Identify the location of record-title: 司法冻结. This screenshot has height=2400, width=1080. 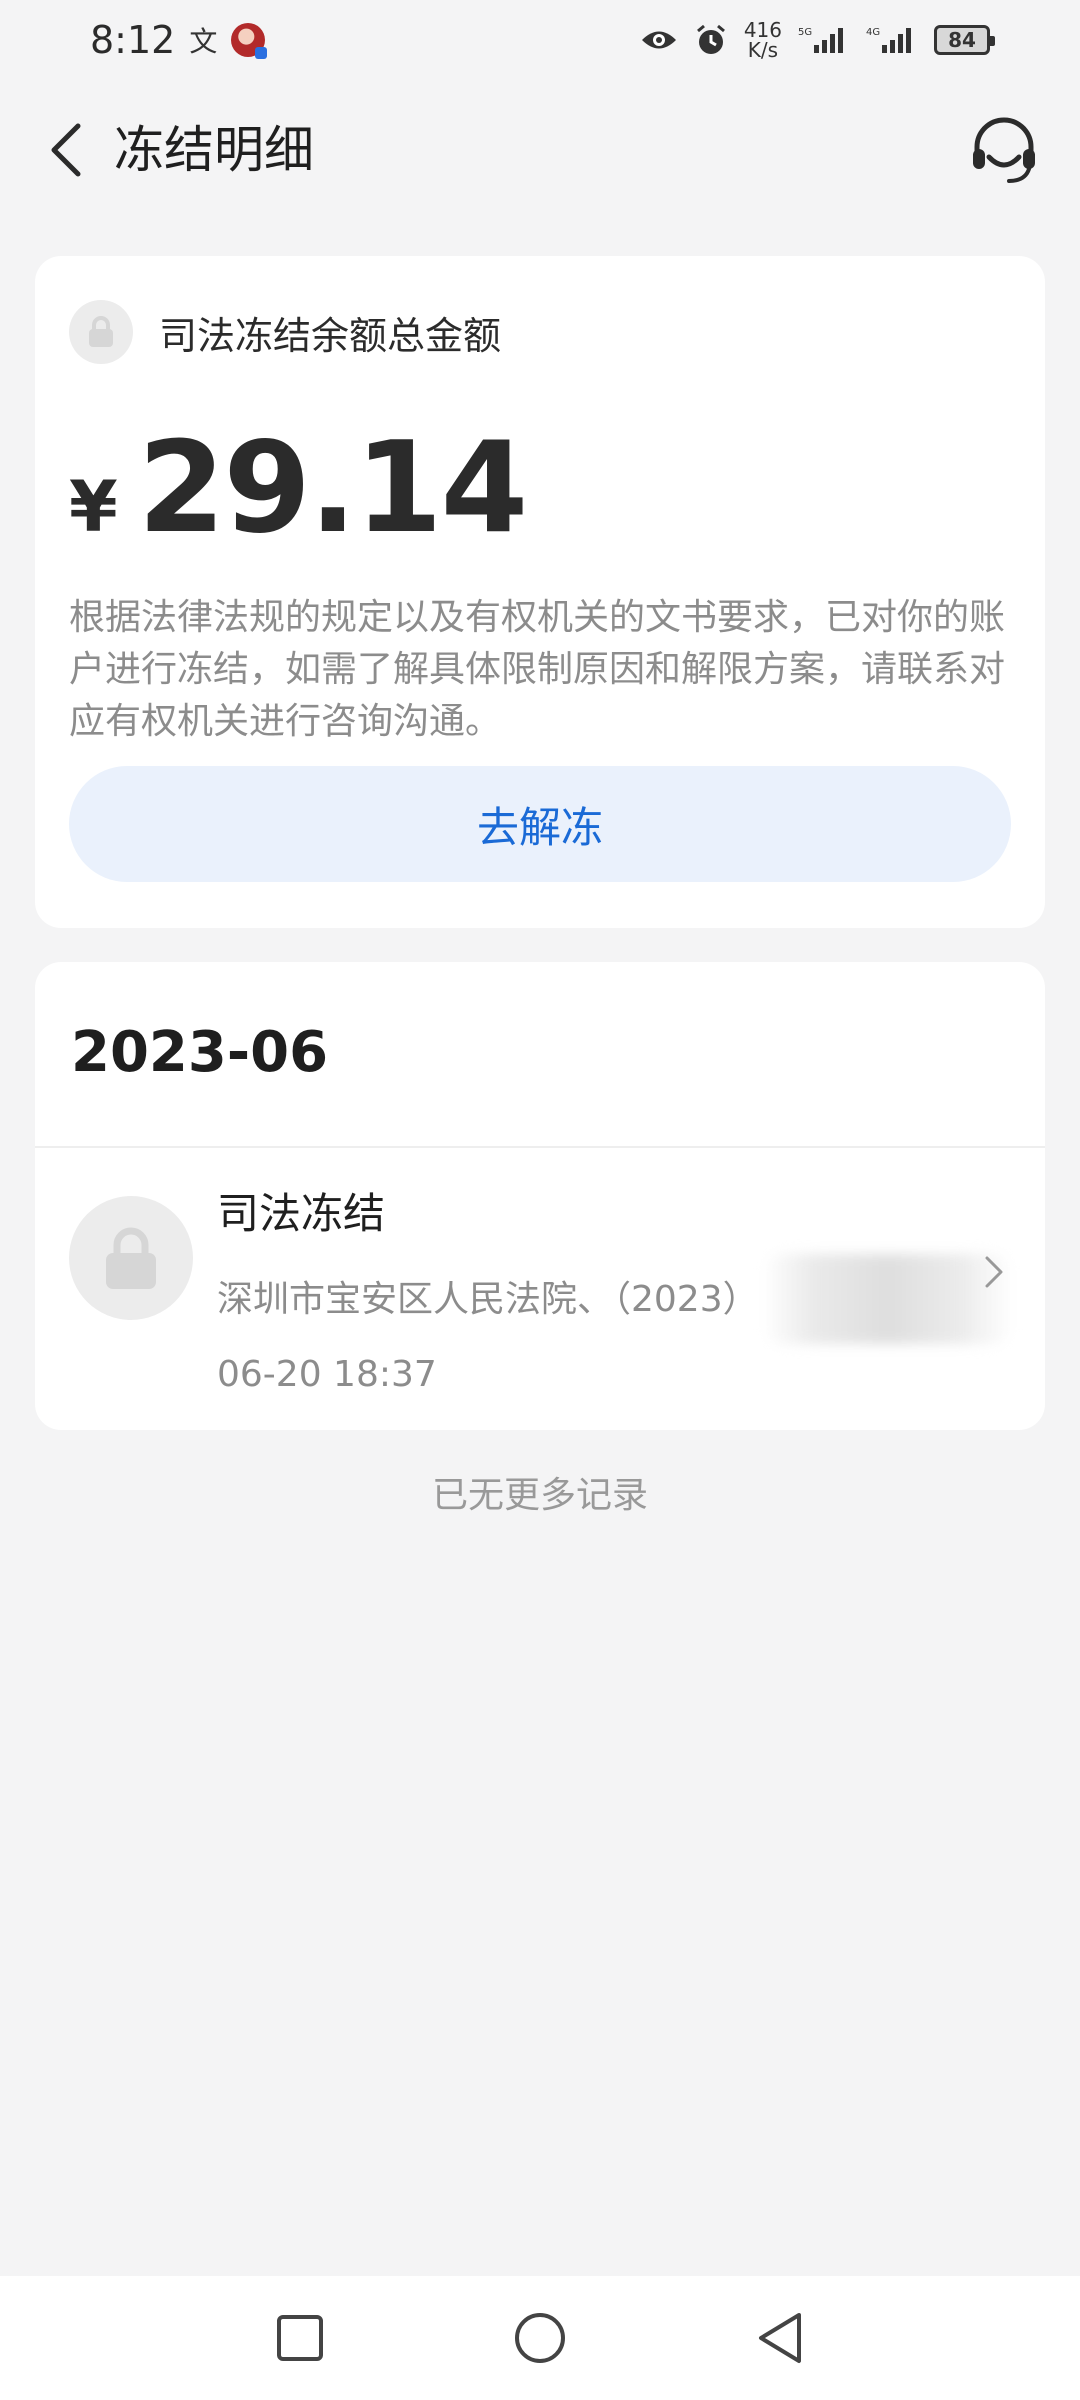
(301, 1213).